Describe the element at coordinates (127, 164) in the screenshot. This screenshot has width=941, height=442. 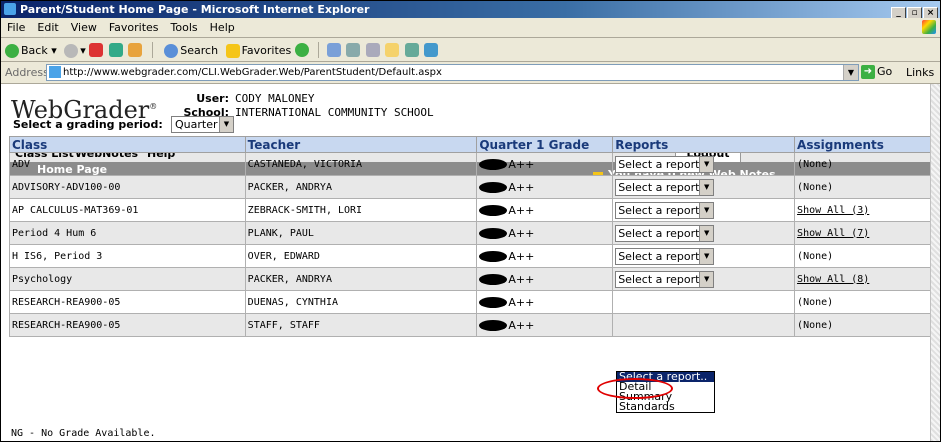
I see `class-cell: ADV` at that location.